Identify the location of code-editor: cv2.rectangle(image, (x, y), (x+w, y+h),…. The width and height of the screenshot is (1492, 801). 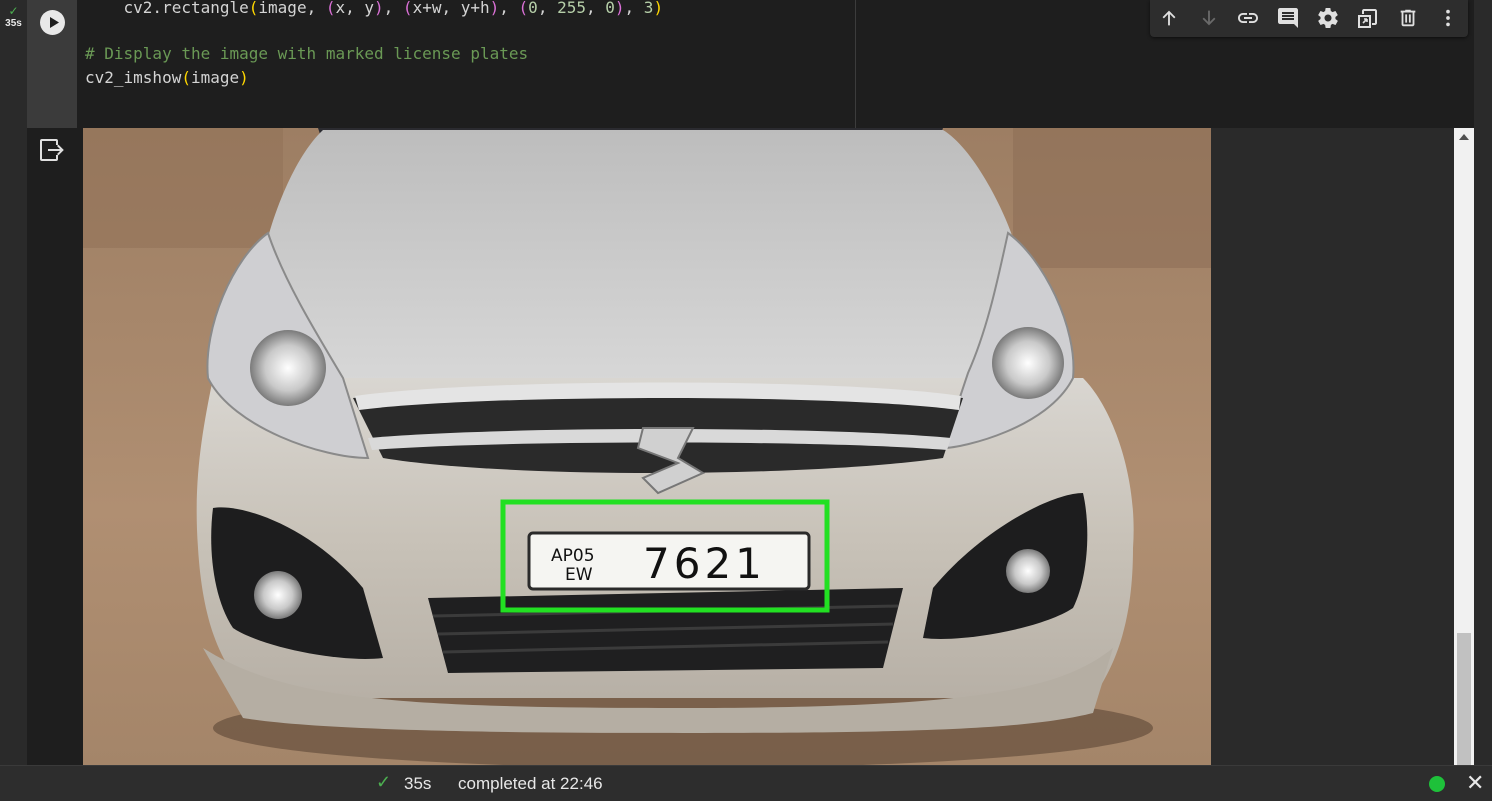
(466, 64).